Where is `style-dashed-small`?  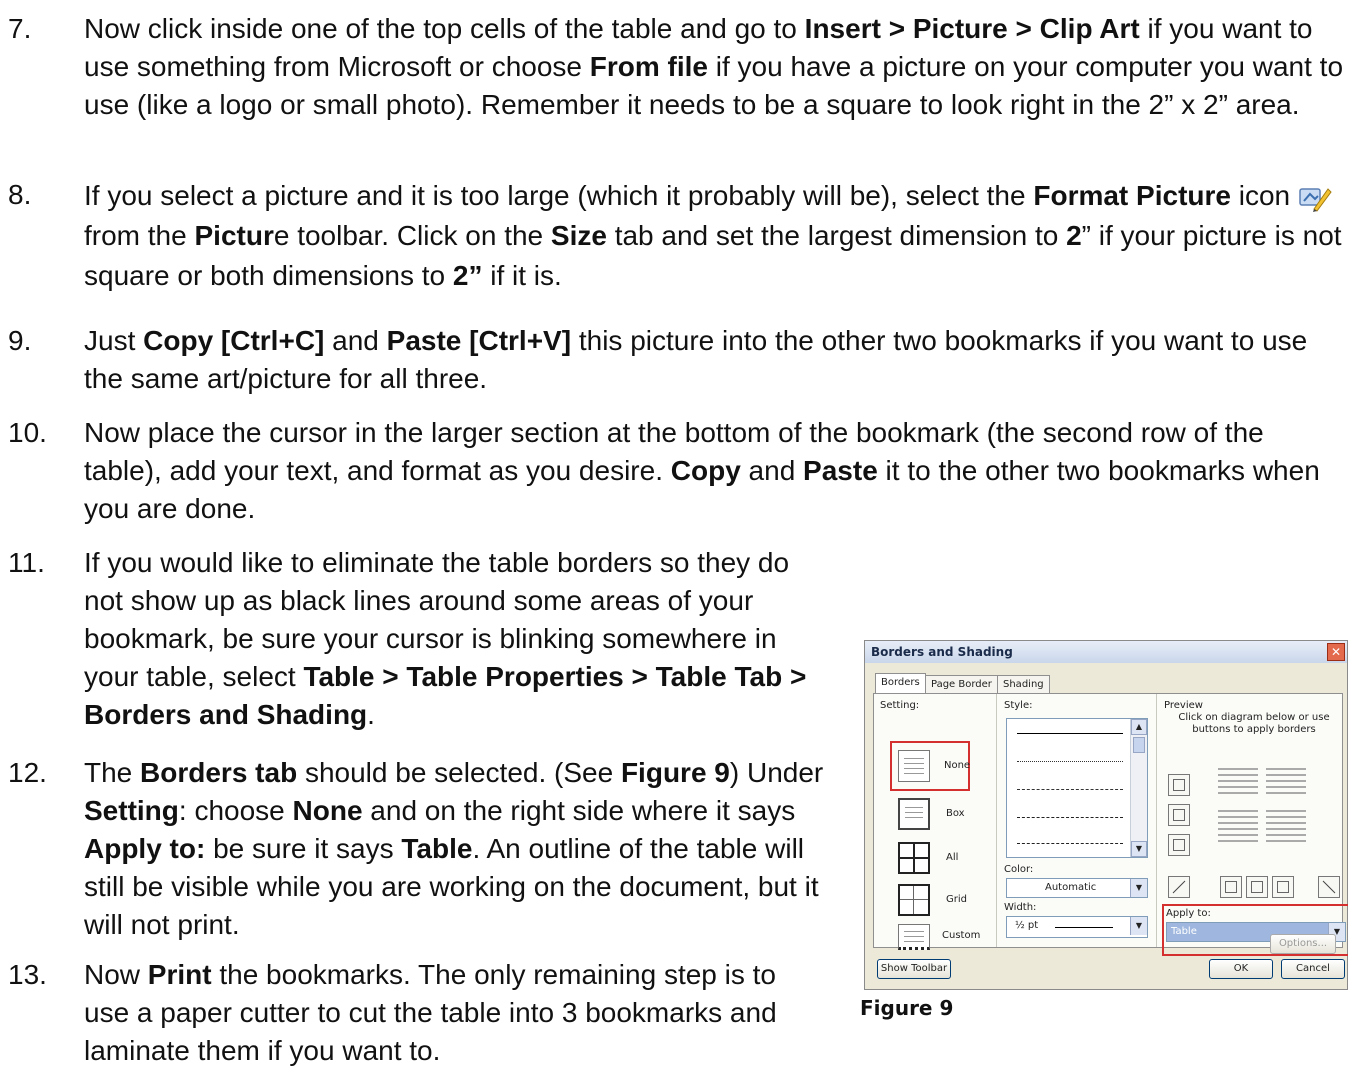
style-dashed-small is located at coordinates (1070, 789).